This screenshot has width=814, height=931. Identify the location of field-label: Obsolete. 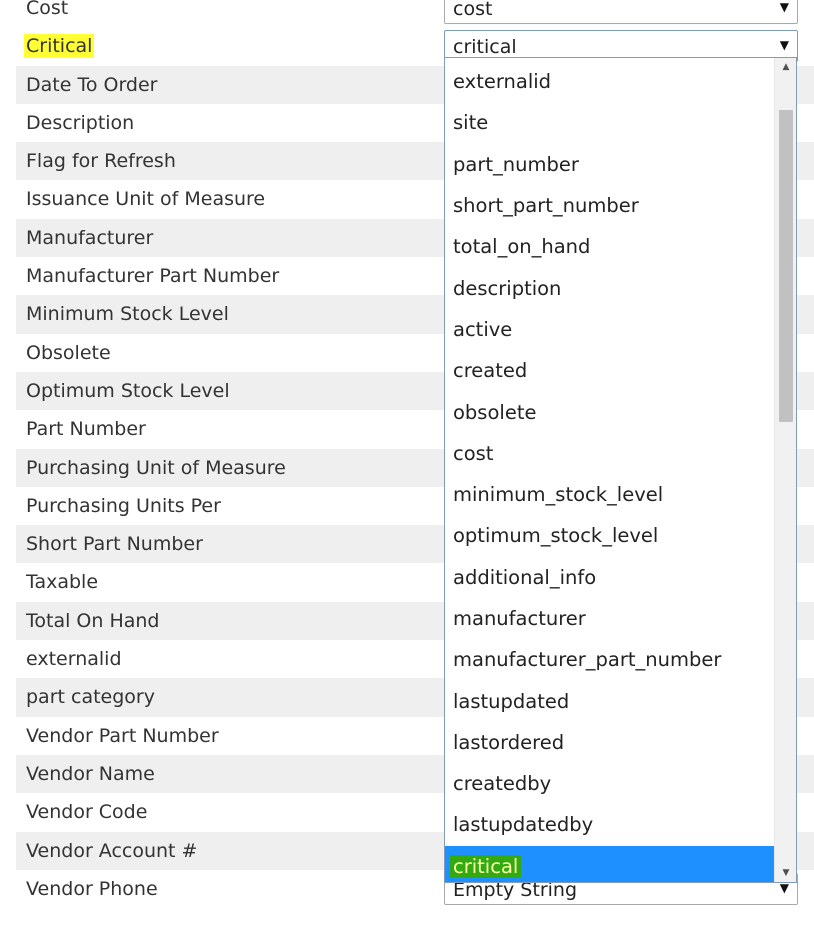
(68, 352).